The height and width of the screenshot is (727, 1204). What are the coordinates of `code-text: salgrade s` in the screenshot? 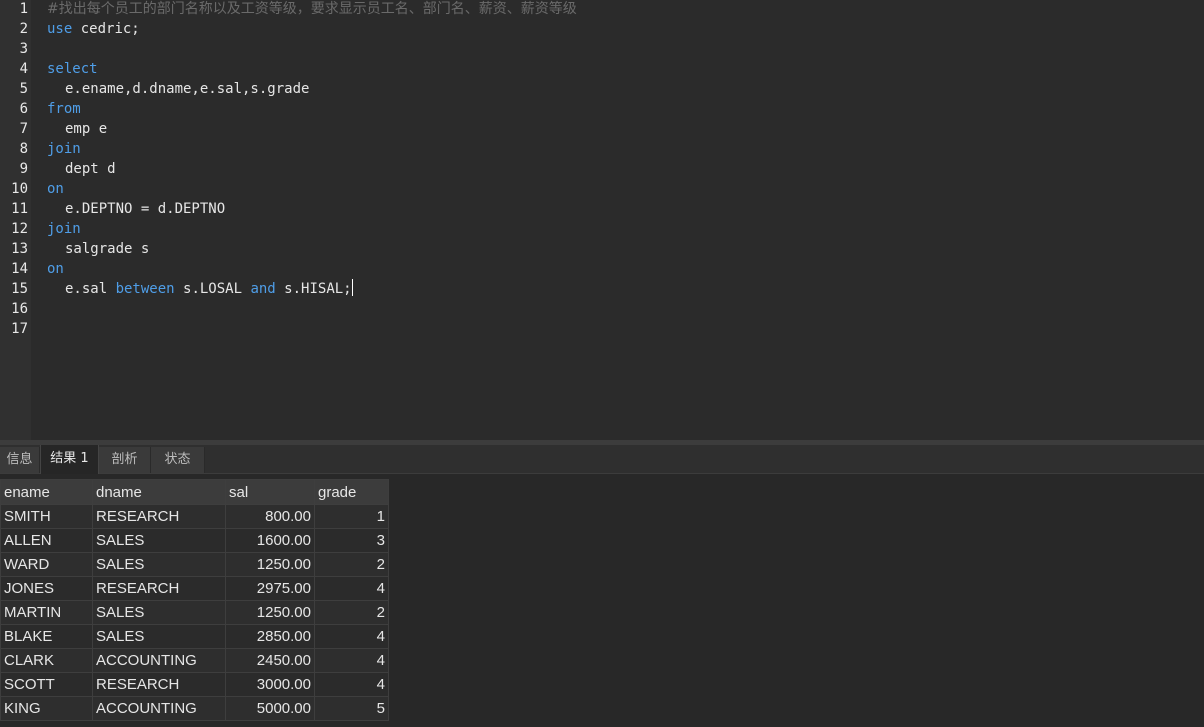 It's located at (107, 249).